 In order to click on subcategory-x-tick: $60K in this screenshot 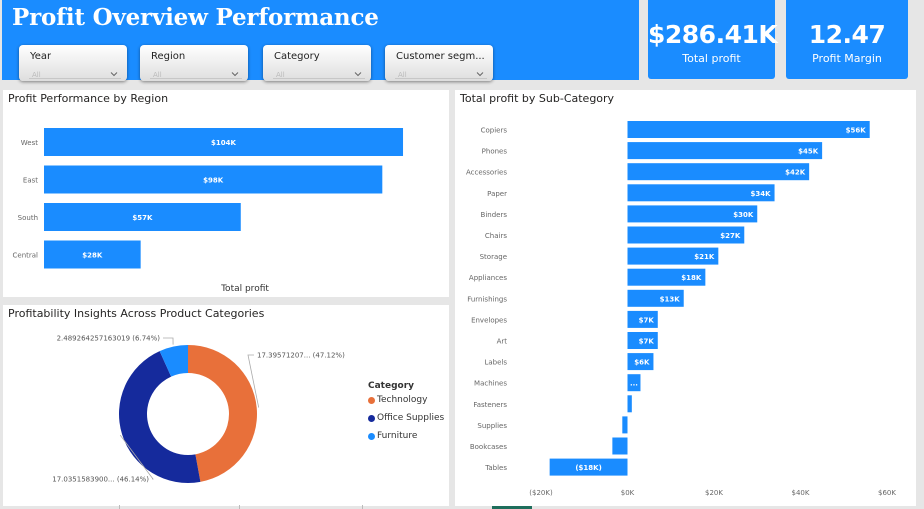, I will do `click(887, 493)`.